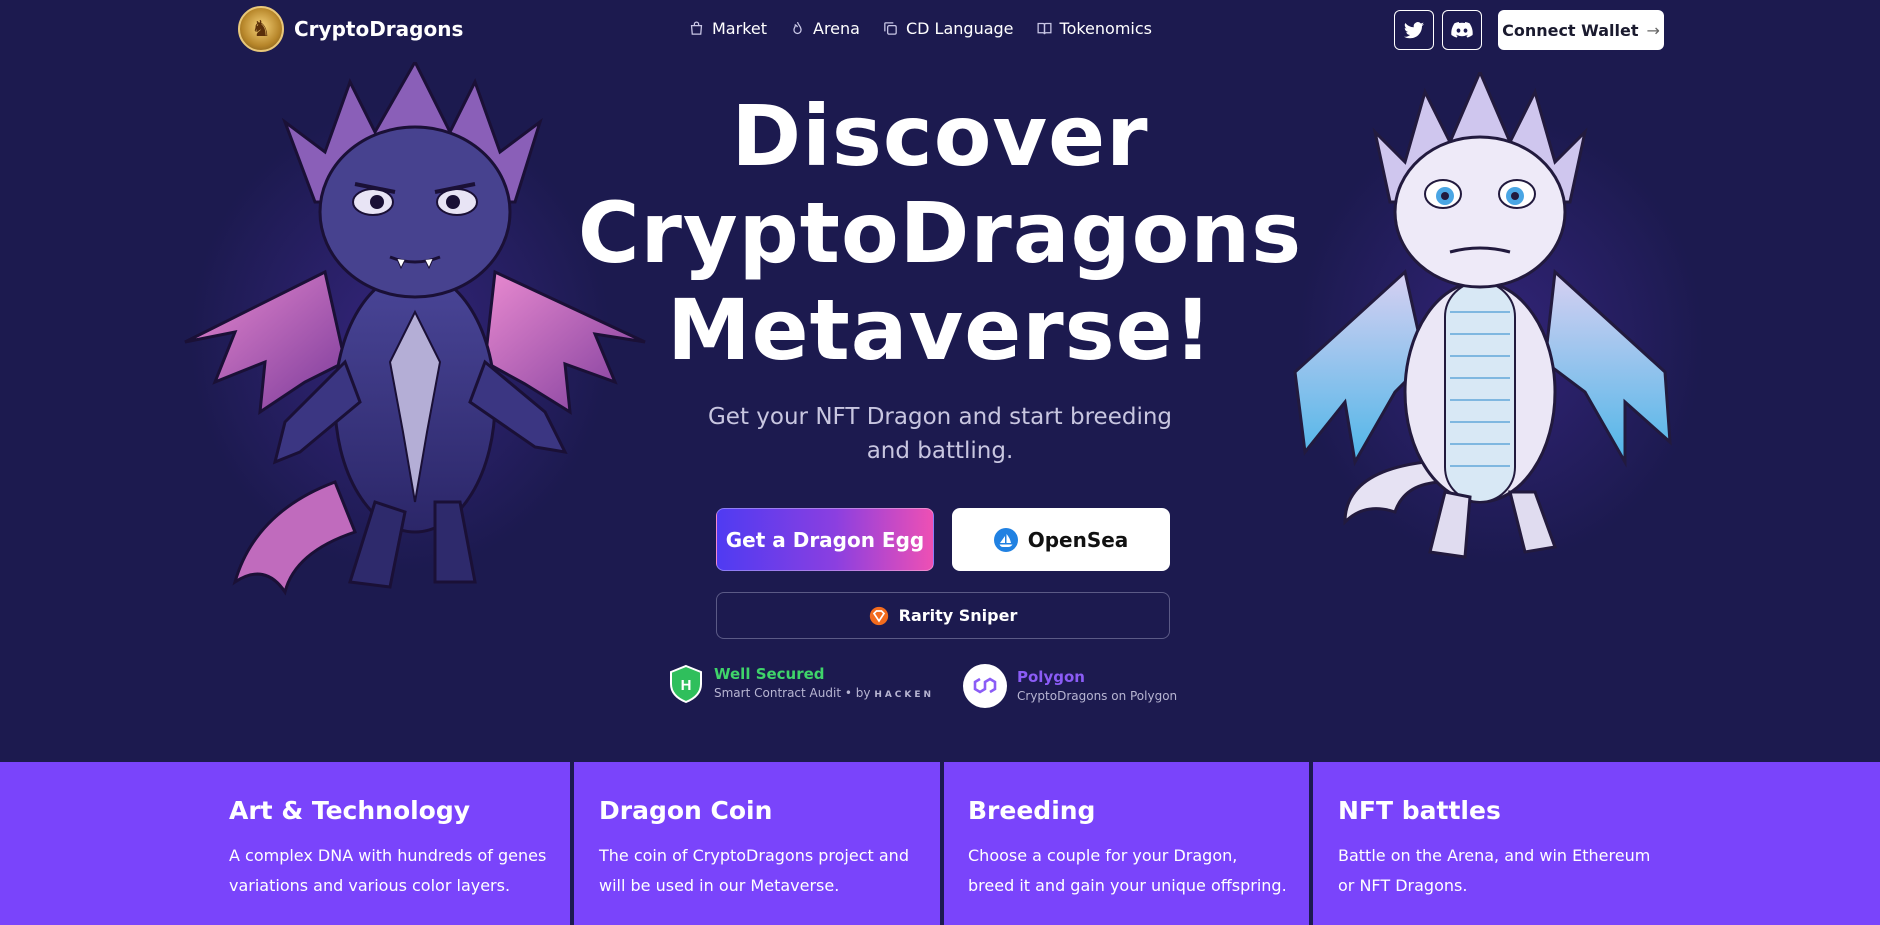 The height and width of the screenshot is (925, 1880). What do you see at coordinates (350, 810) in the screenshot?
I see `feature-title: Art & Technology` at bounding box center [350, 810].